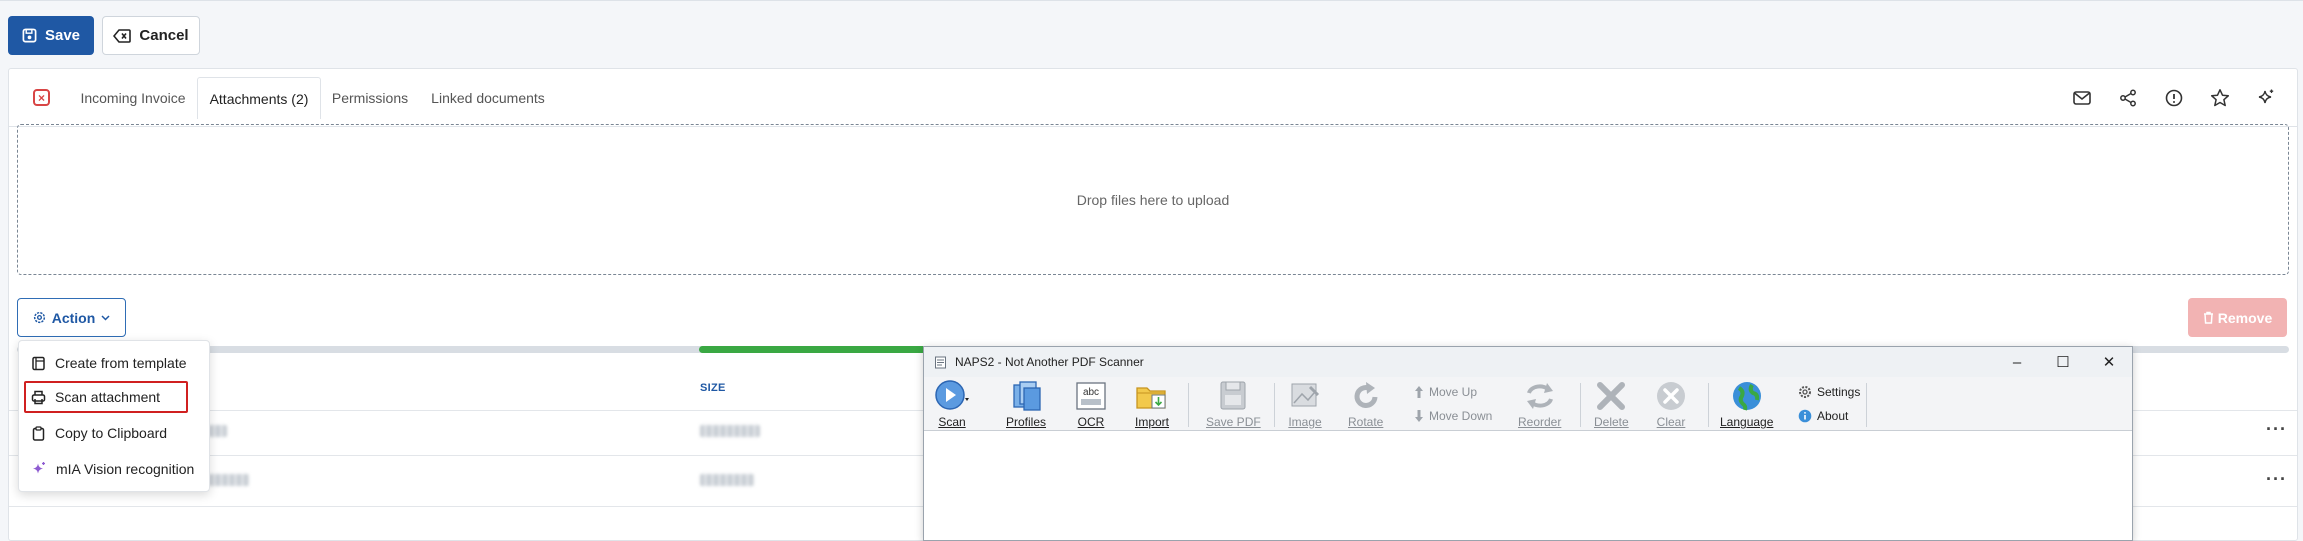 The image size is (2303, 541). Describe the element at coordinates (2208, 317) in the screenshot. I see `trash-icon` at that location.